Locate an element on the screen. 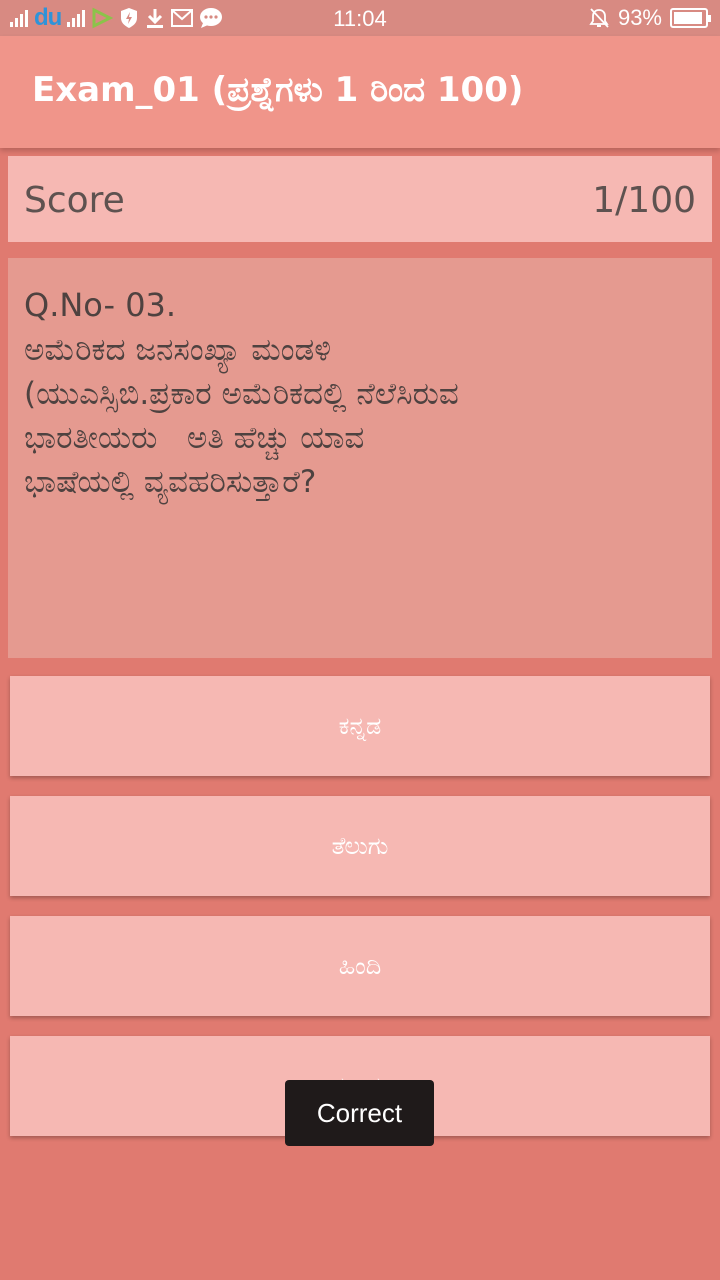 The height and width of the screenshot is (1280, 720). option-button-2: ತೆಲುಗು is located at coordinates (360, 846).